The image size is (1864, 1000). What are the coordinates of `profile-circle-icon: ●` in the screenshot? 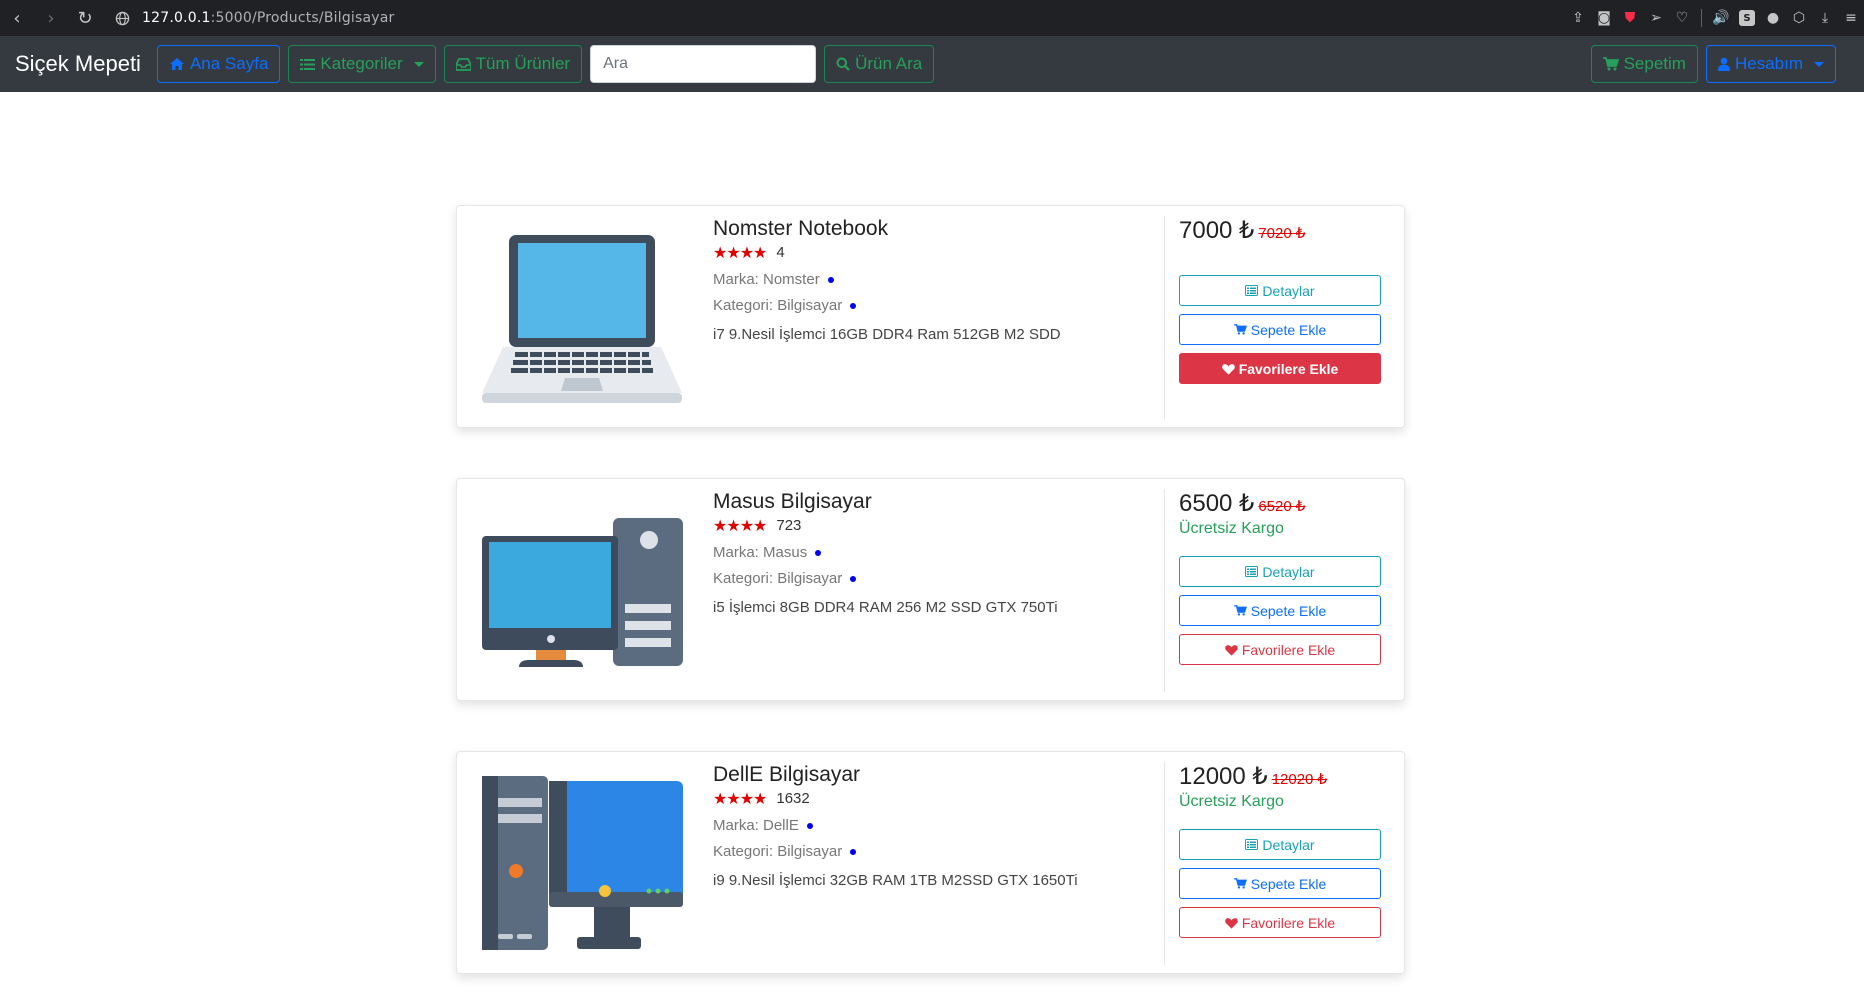 It's located at (1773, 18).